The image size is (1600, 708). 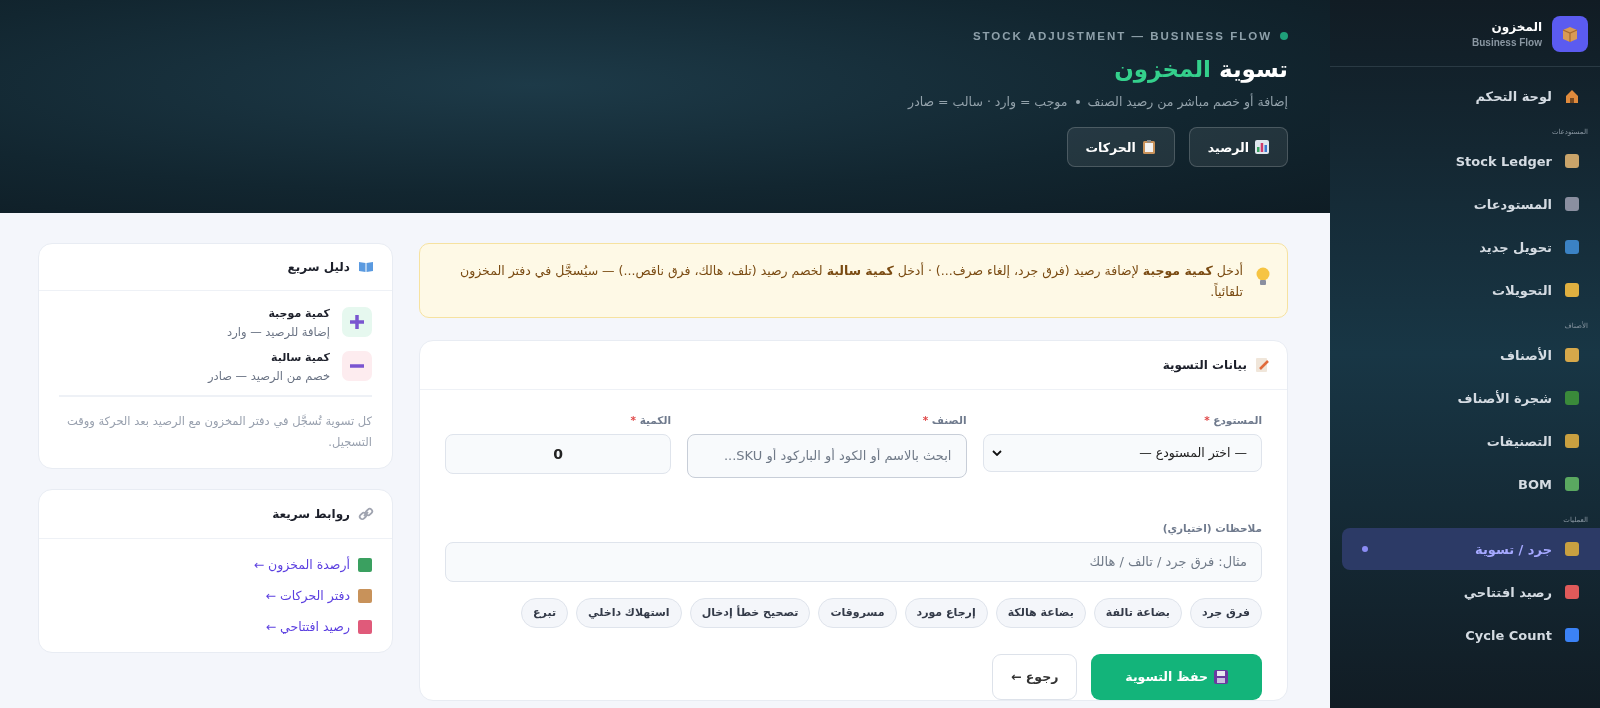 What do you see at coordinates (1040, 612) in the screenshot?
I see `reason-chip: بضاعة هالكة` at bounding box center [1040, 612].